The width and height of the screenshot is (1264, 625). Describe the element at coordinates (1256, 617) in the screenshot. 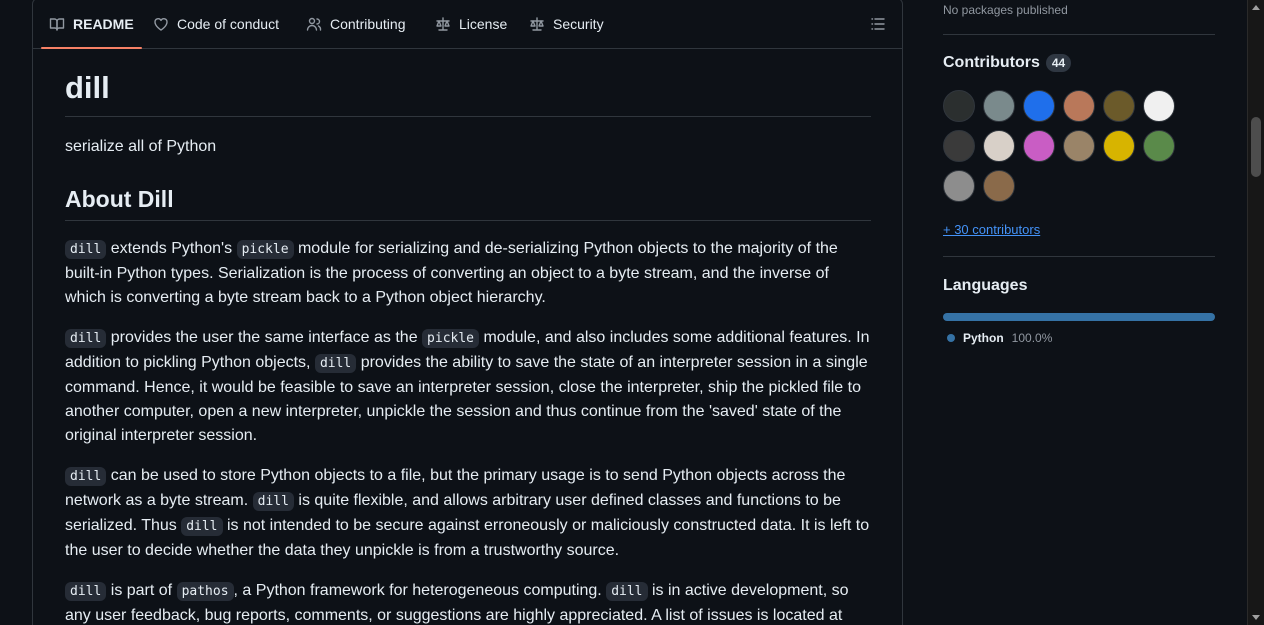

I see `scroll-down-arrow-icon` at that location.